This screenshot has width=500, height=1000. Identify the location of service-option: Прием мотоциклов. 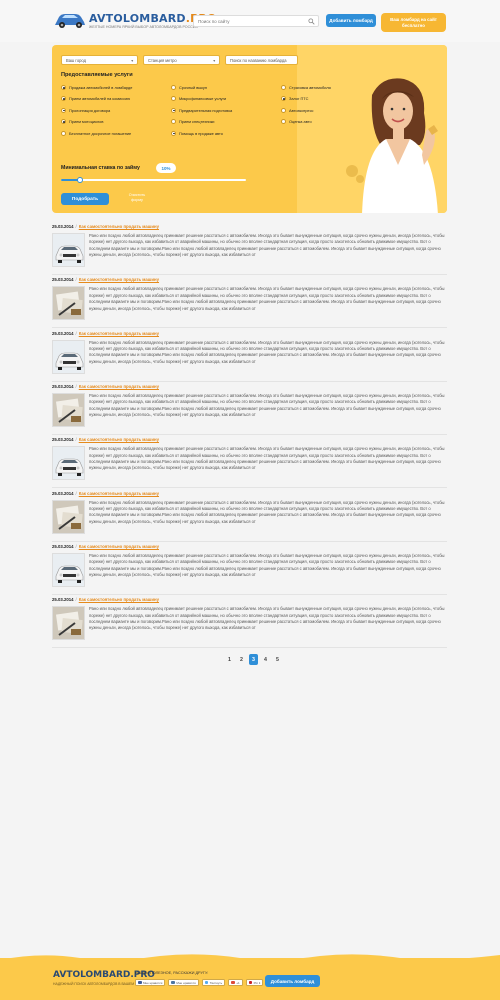
(82, 122).